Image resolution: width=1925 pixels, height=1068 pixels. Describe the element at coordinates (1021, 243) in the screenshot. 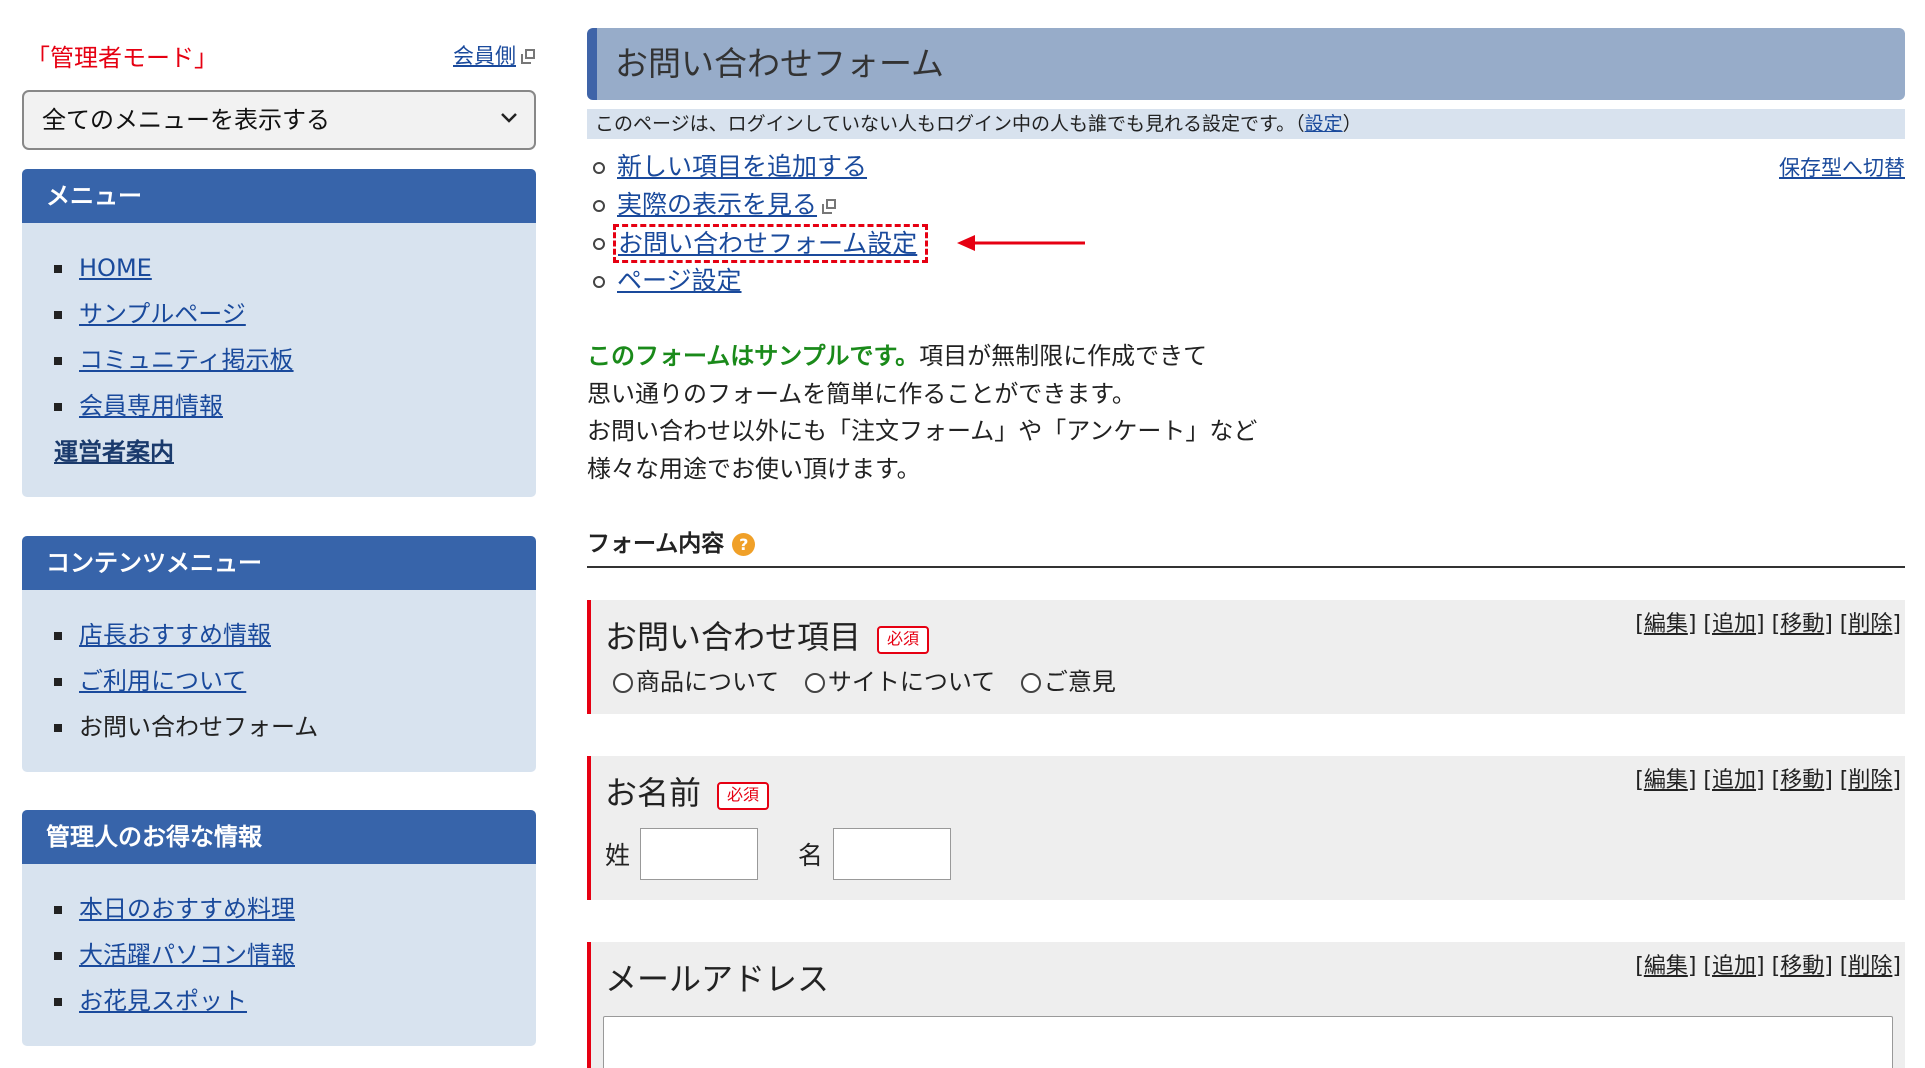

I see `arrow-left-icon` at that location.